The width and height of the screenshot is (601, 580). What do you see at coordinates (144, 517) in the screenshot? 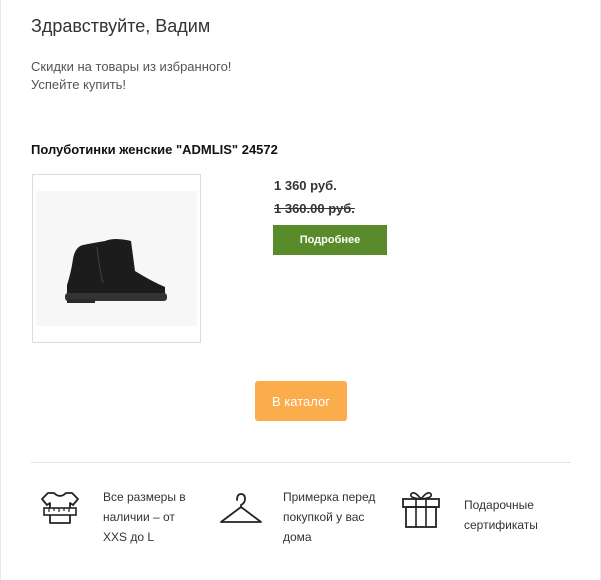
I see `feature-sizes-text: Все размеры в наличии – от XXS до L` at bounding box center [144, 517].